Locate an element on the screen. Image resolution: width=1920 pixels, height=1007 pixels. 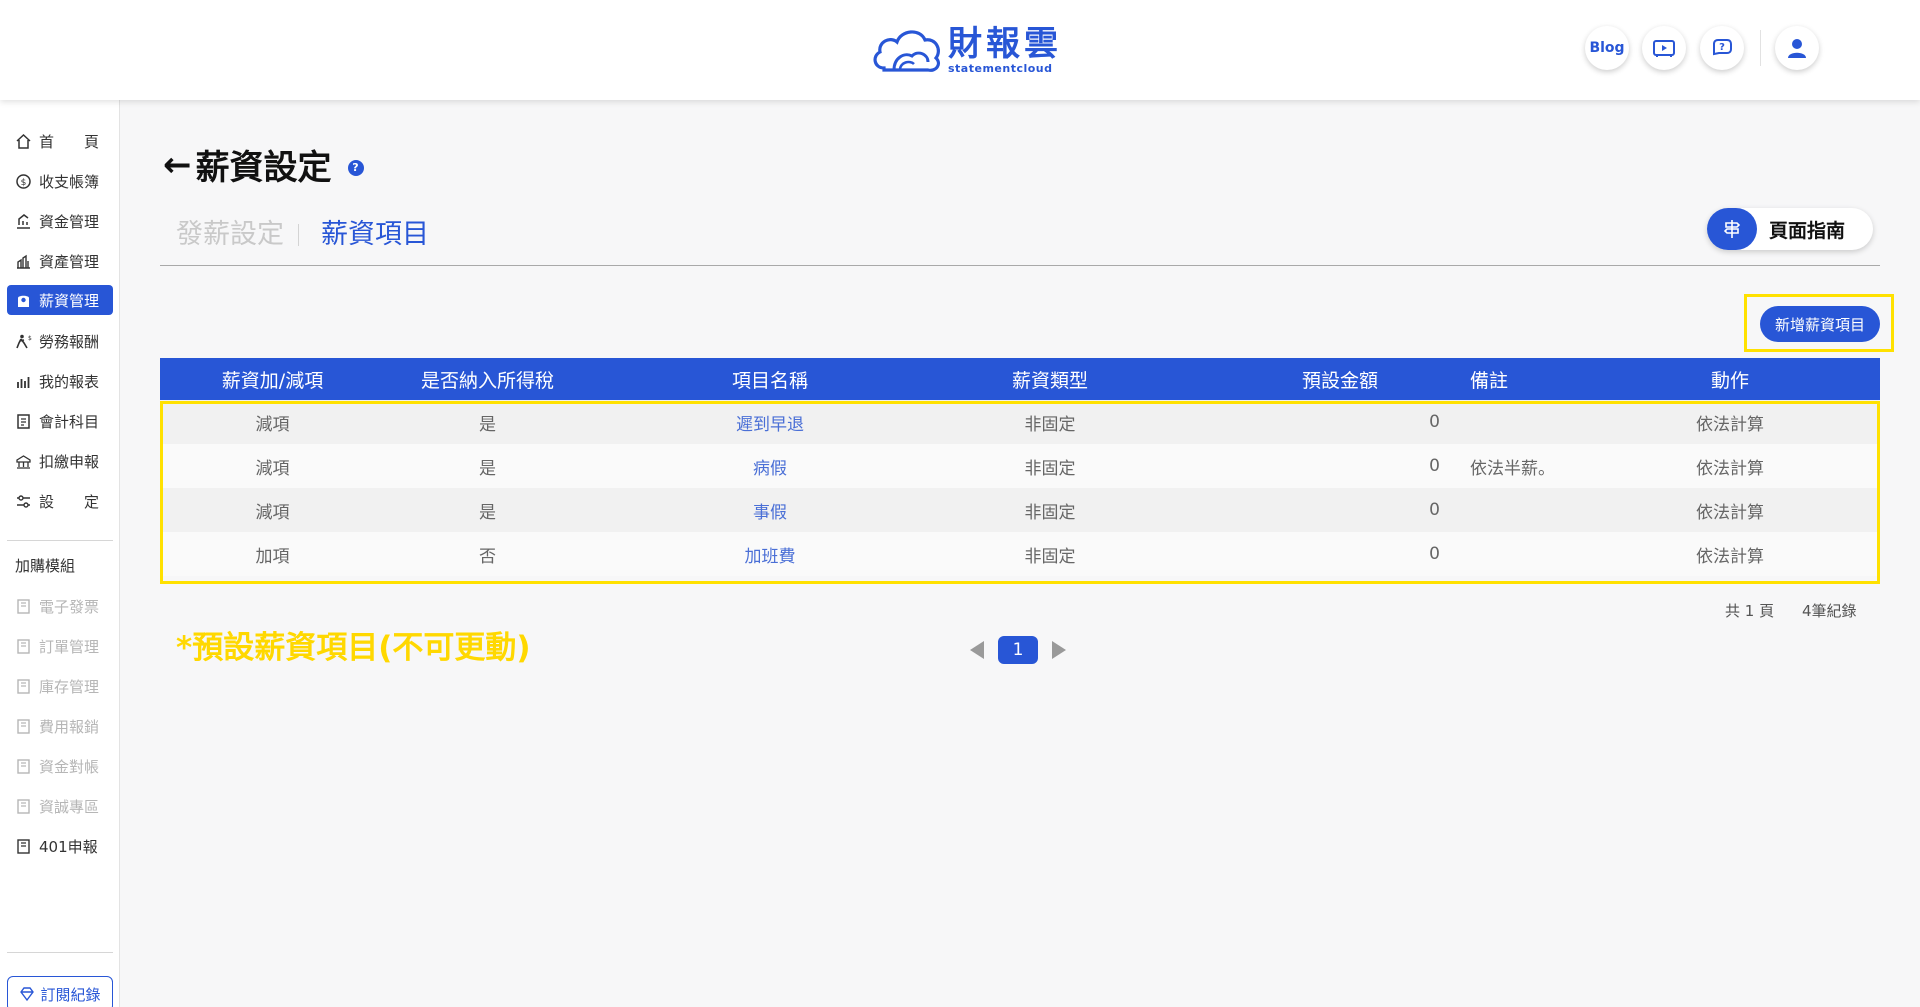
sidebar-item-label: 我的報表 is located at coordinates (69, 381).